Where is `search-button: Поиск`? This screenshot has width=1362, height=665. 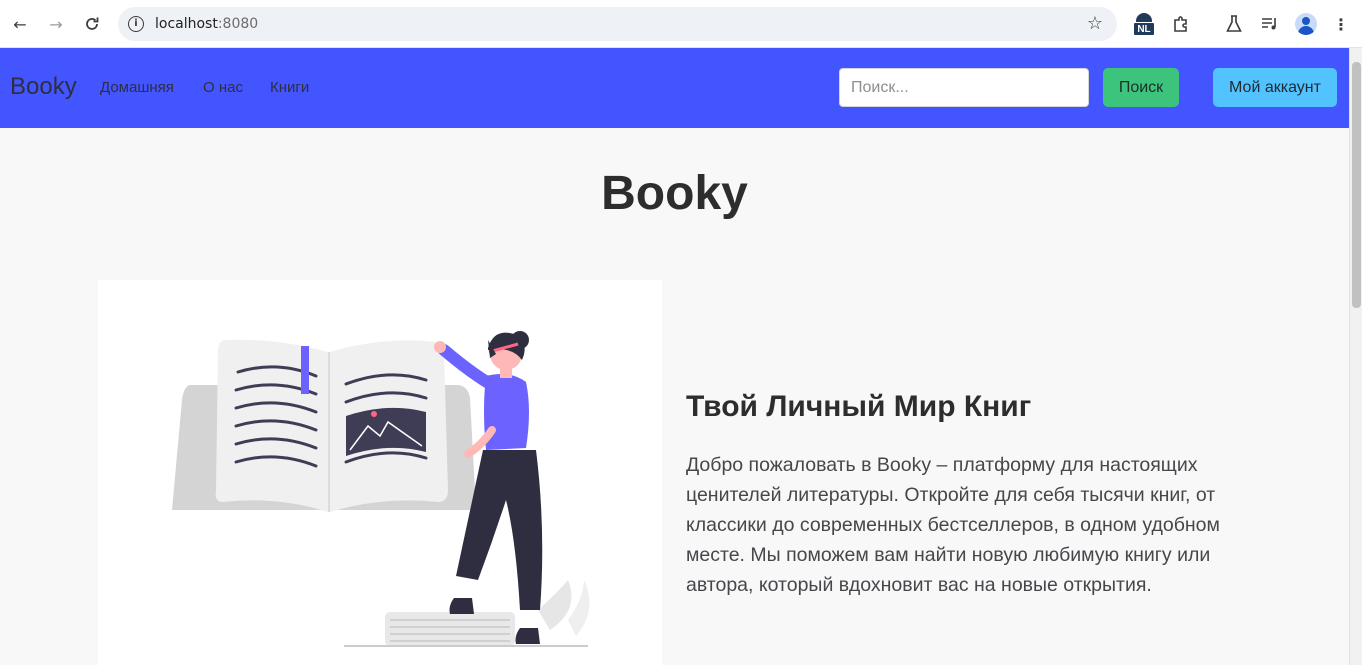 search-button: Поиск is located at coordinates (1141, 87).